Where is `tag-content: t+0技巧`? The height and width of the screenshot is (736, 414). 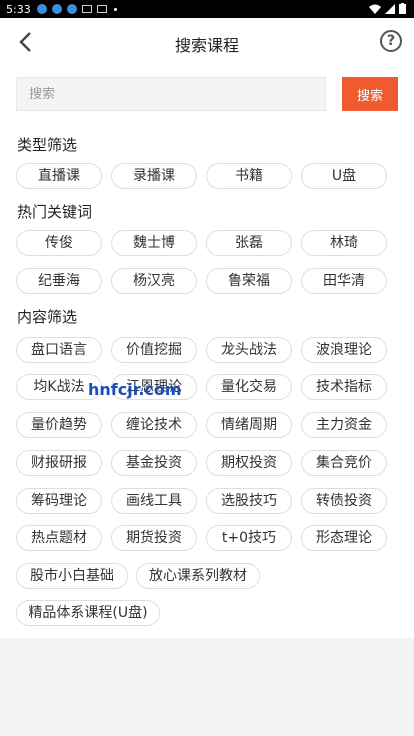
tag-content: t+0技巧 is located at coordinates (249, 538).